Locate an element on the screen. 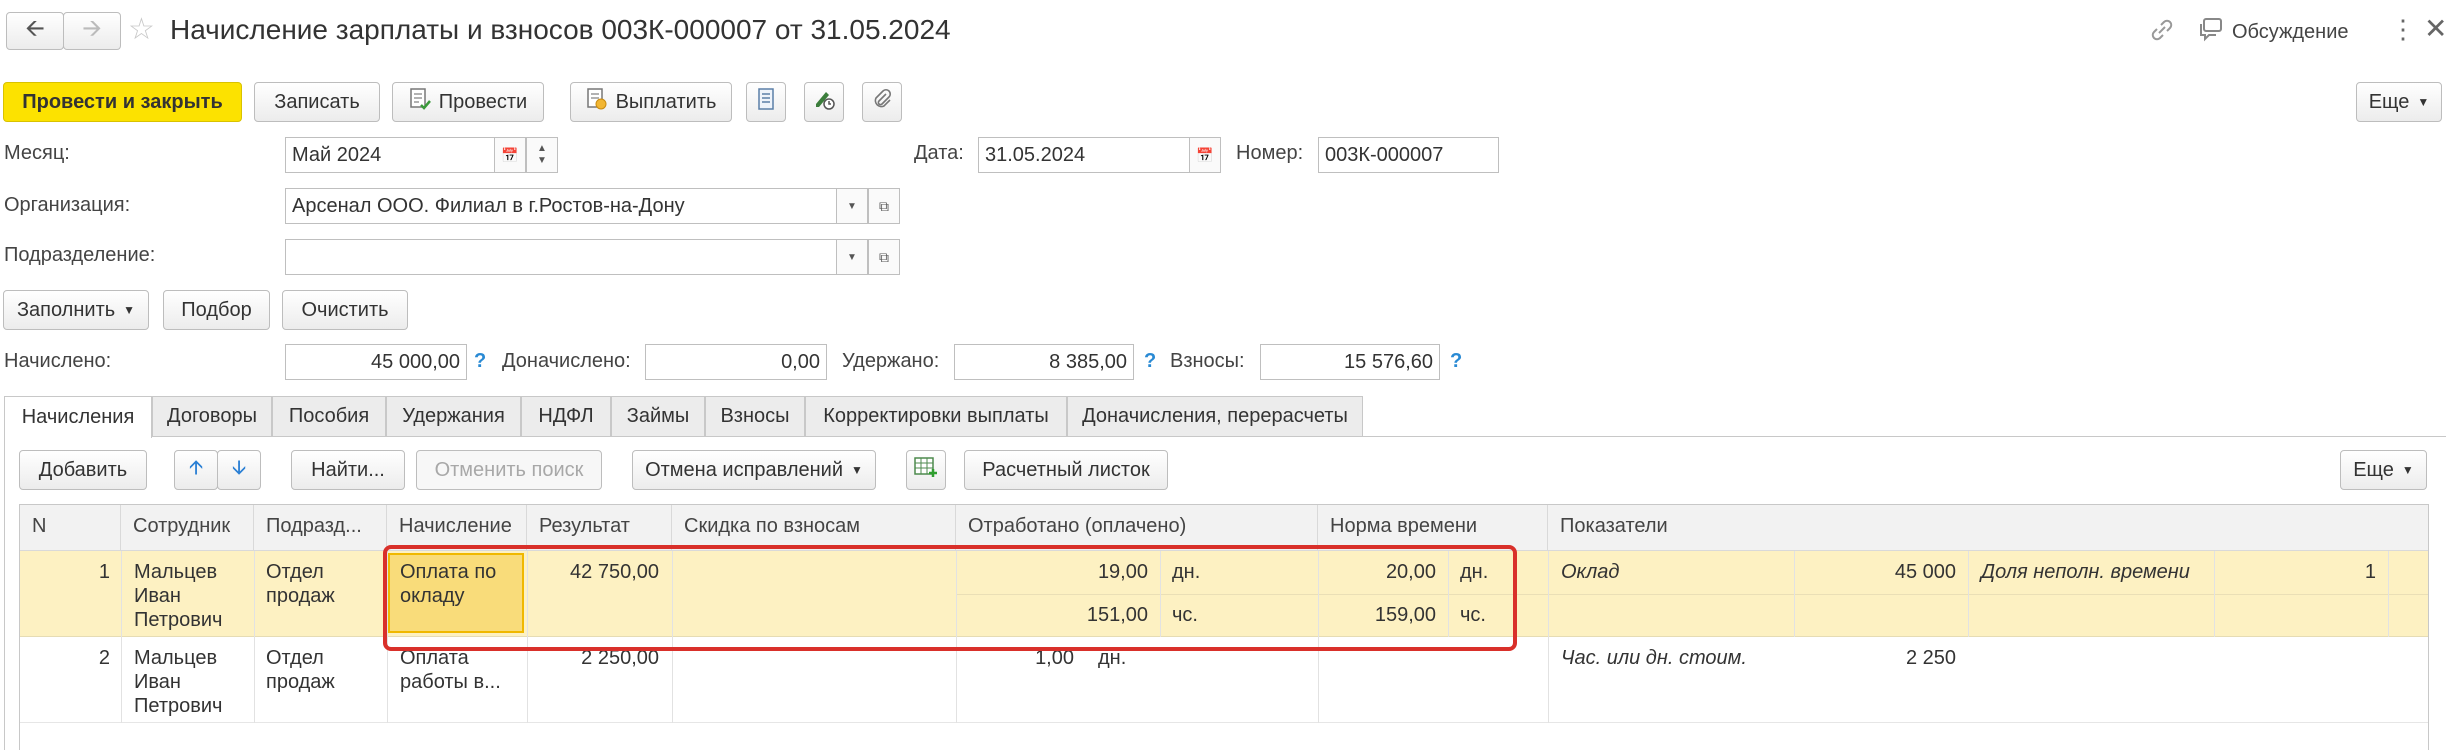  fill-button: Заполнить ▼ is located at coordinates (76, 310).